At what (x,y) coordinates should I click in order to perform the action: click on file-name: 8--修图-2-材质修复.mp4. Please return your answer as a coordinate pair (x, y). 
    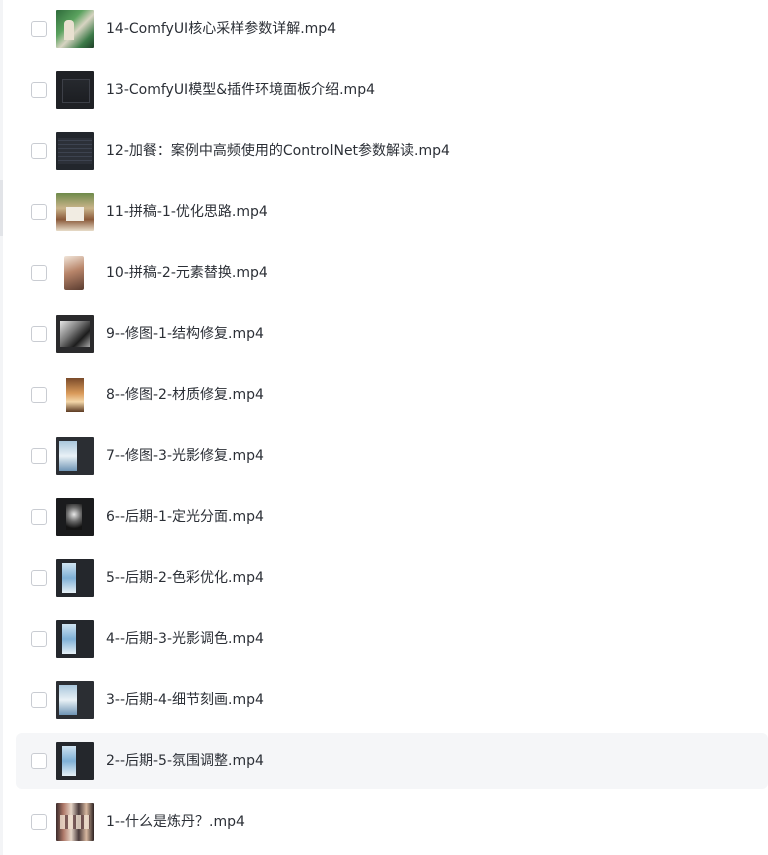
    Looking at the image, I should click on (185, 395).